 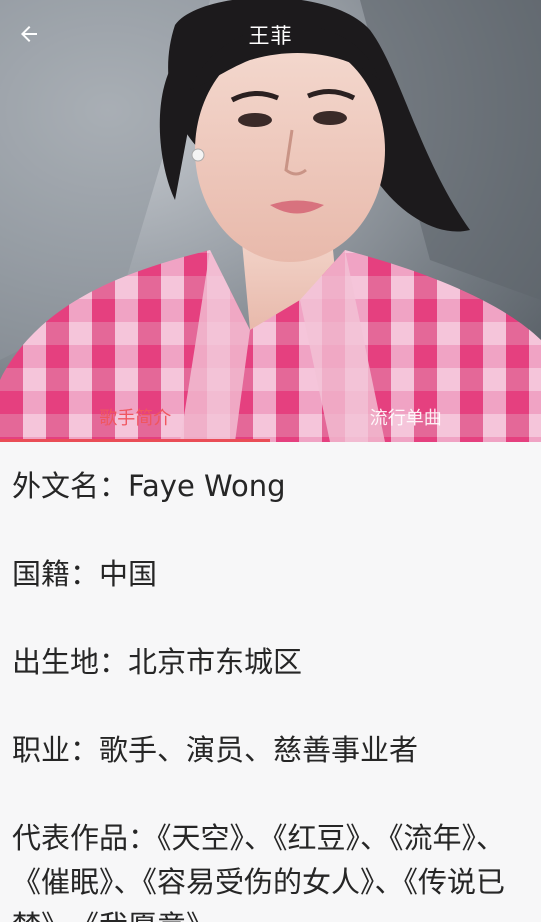 I want to click on page-title: 王菲, so click(x=270, y=36).